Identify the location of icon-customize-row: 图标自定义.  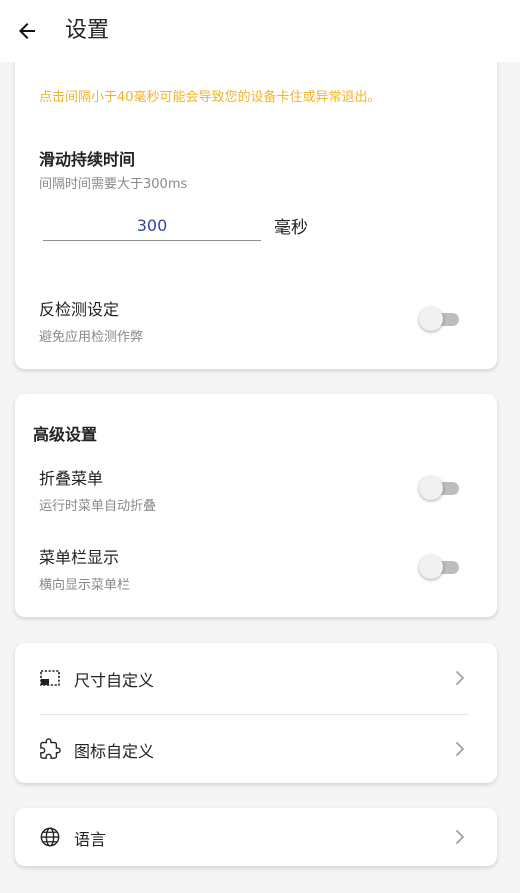
(256, 749).